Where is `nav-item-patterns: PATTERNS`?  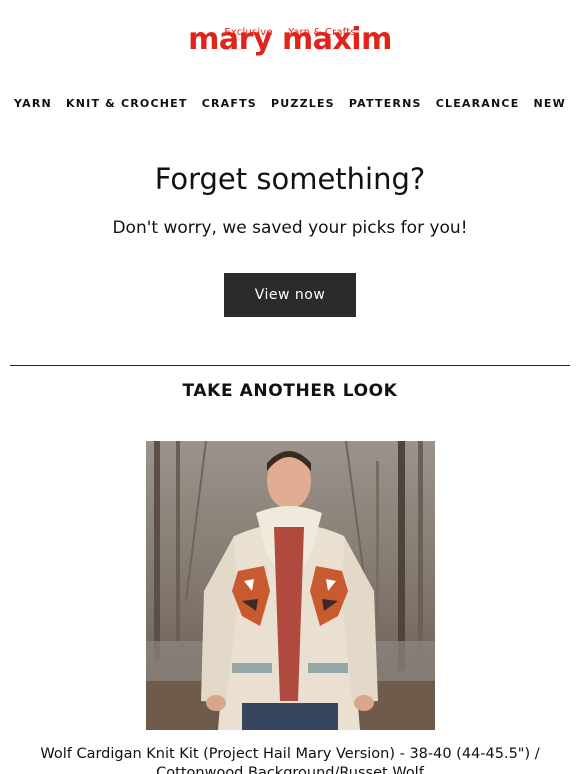
nav-item-patterns: PATTERNS is located at coordinates (385, 105).